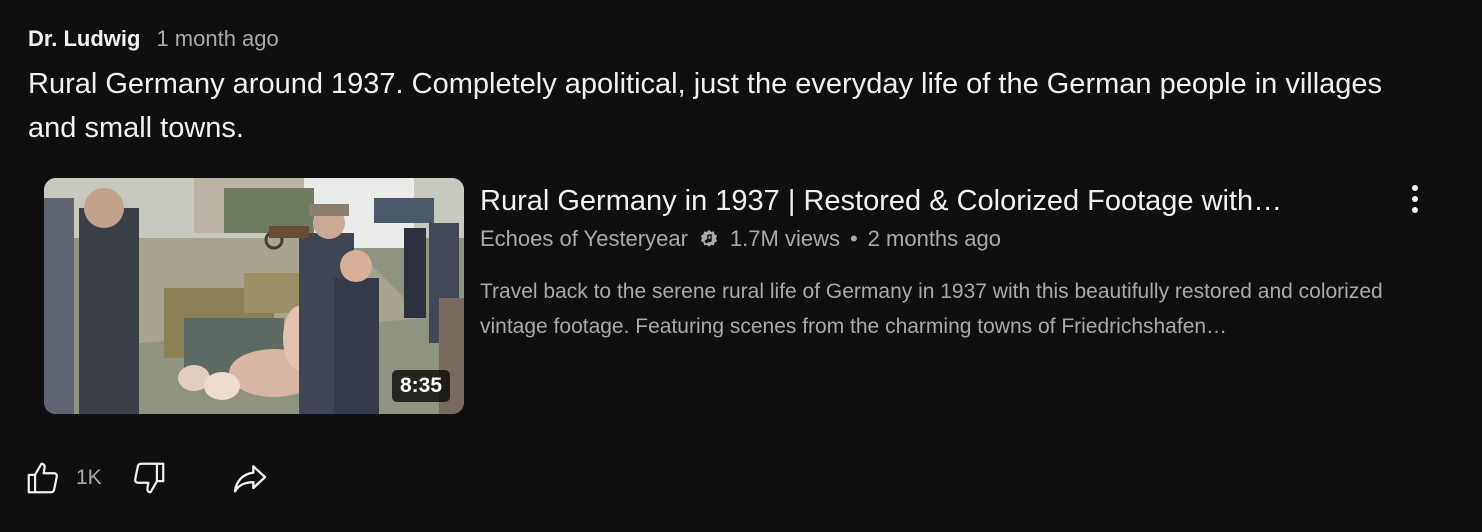 This screenshot has width=1482, height=532. What do you see at coordinates (254, 296) in the screenshot?
I see `video-thumbnail: 8:35` at bounding box center [254, 296].